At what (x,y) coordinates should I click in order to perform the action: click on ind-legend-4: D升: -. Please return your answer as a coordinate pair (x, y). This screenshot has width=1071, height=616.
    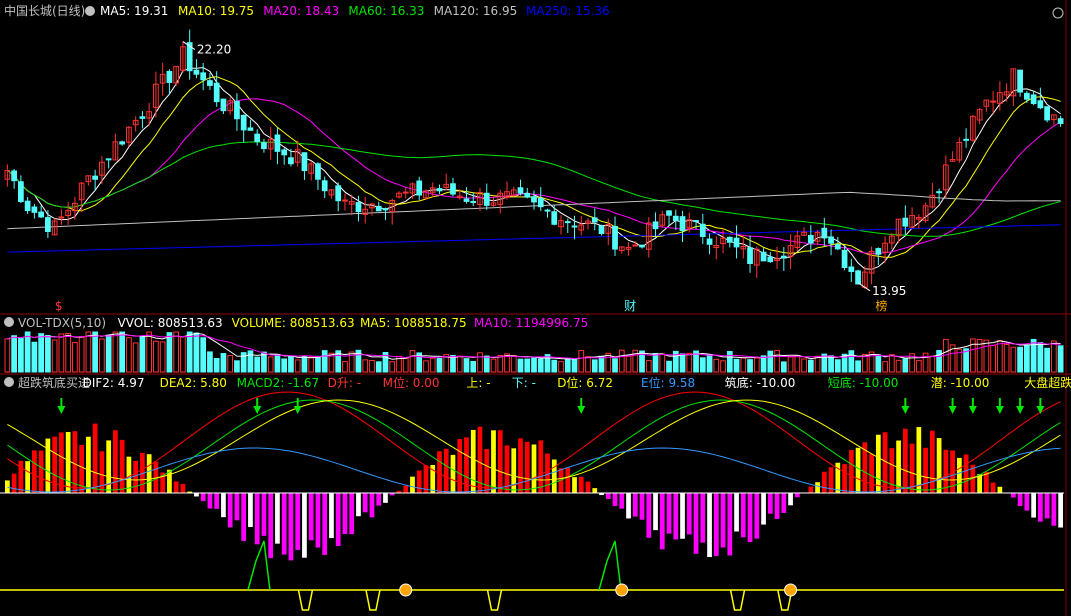
    Looking at the image, I should click on (344, 383).